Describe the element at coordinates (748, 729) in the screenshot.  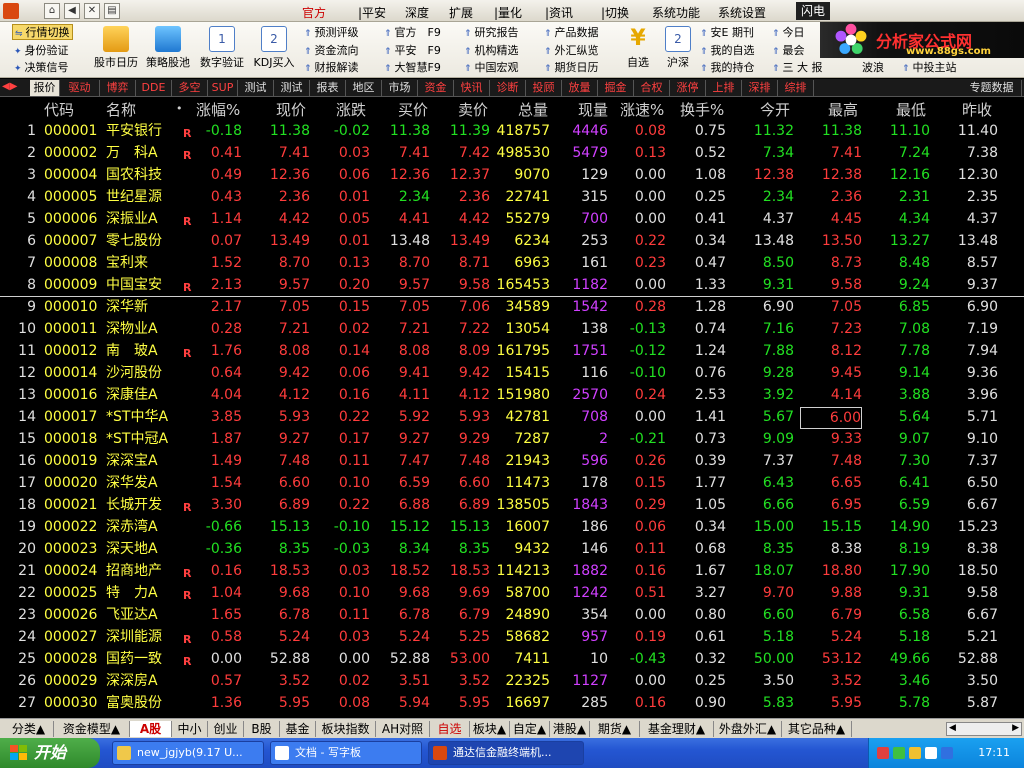
I see `bottom-tab-15: 外盘外汇▲` at that location.